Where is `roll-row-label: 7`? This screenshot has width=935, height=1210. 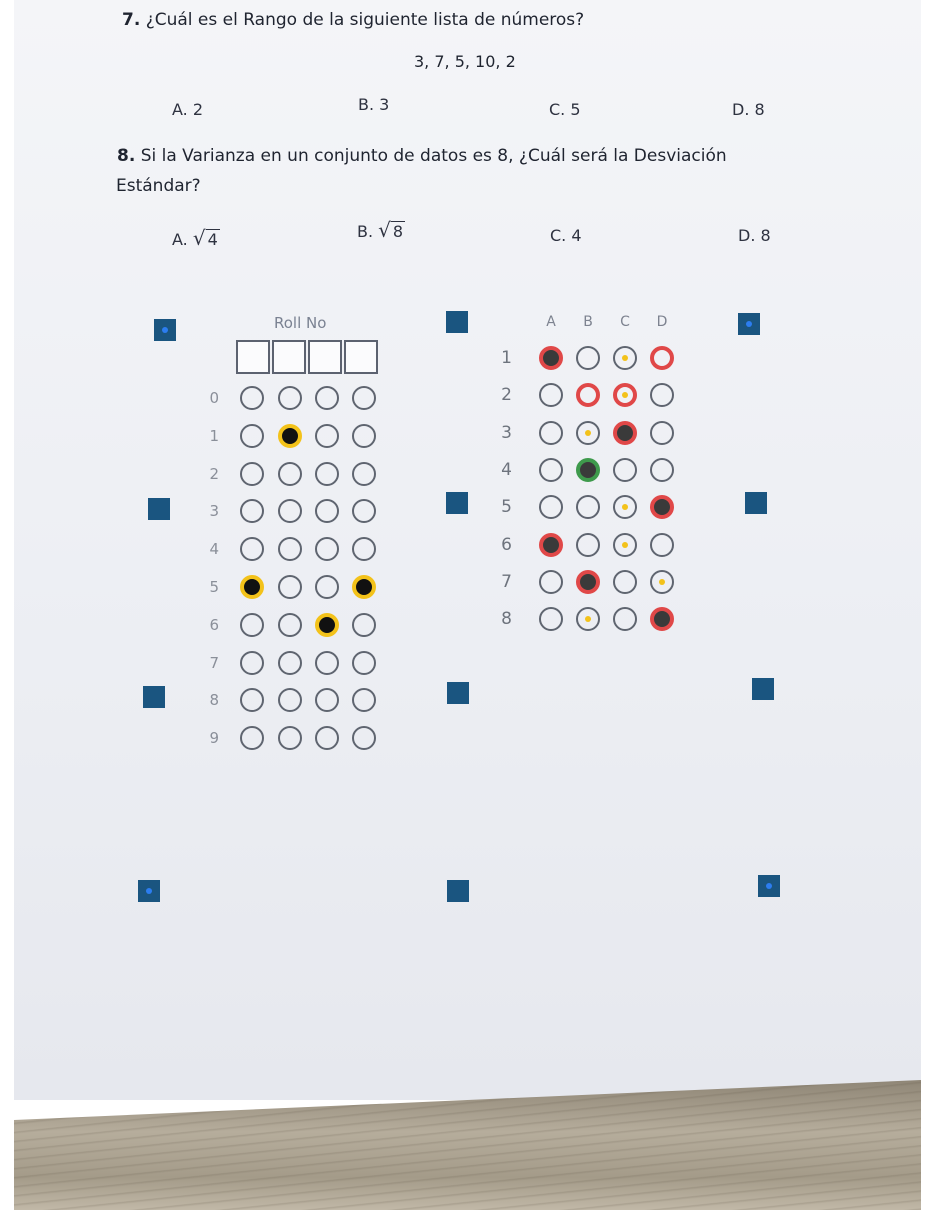
roll-row-label: 7 is located at coordinates (214, 662).